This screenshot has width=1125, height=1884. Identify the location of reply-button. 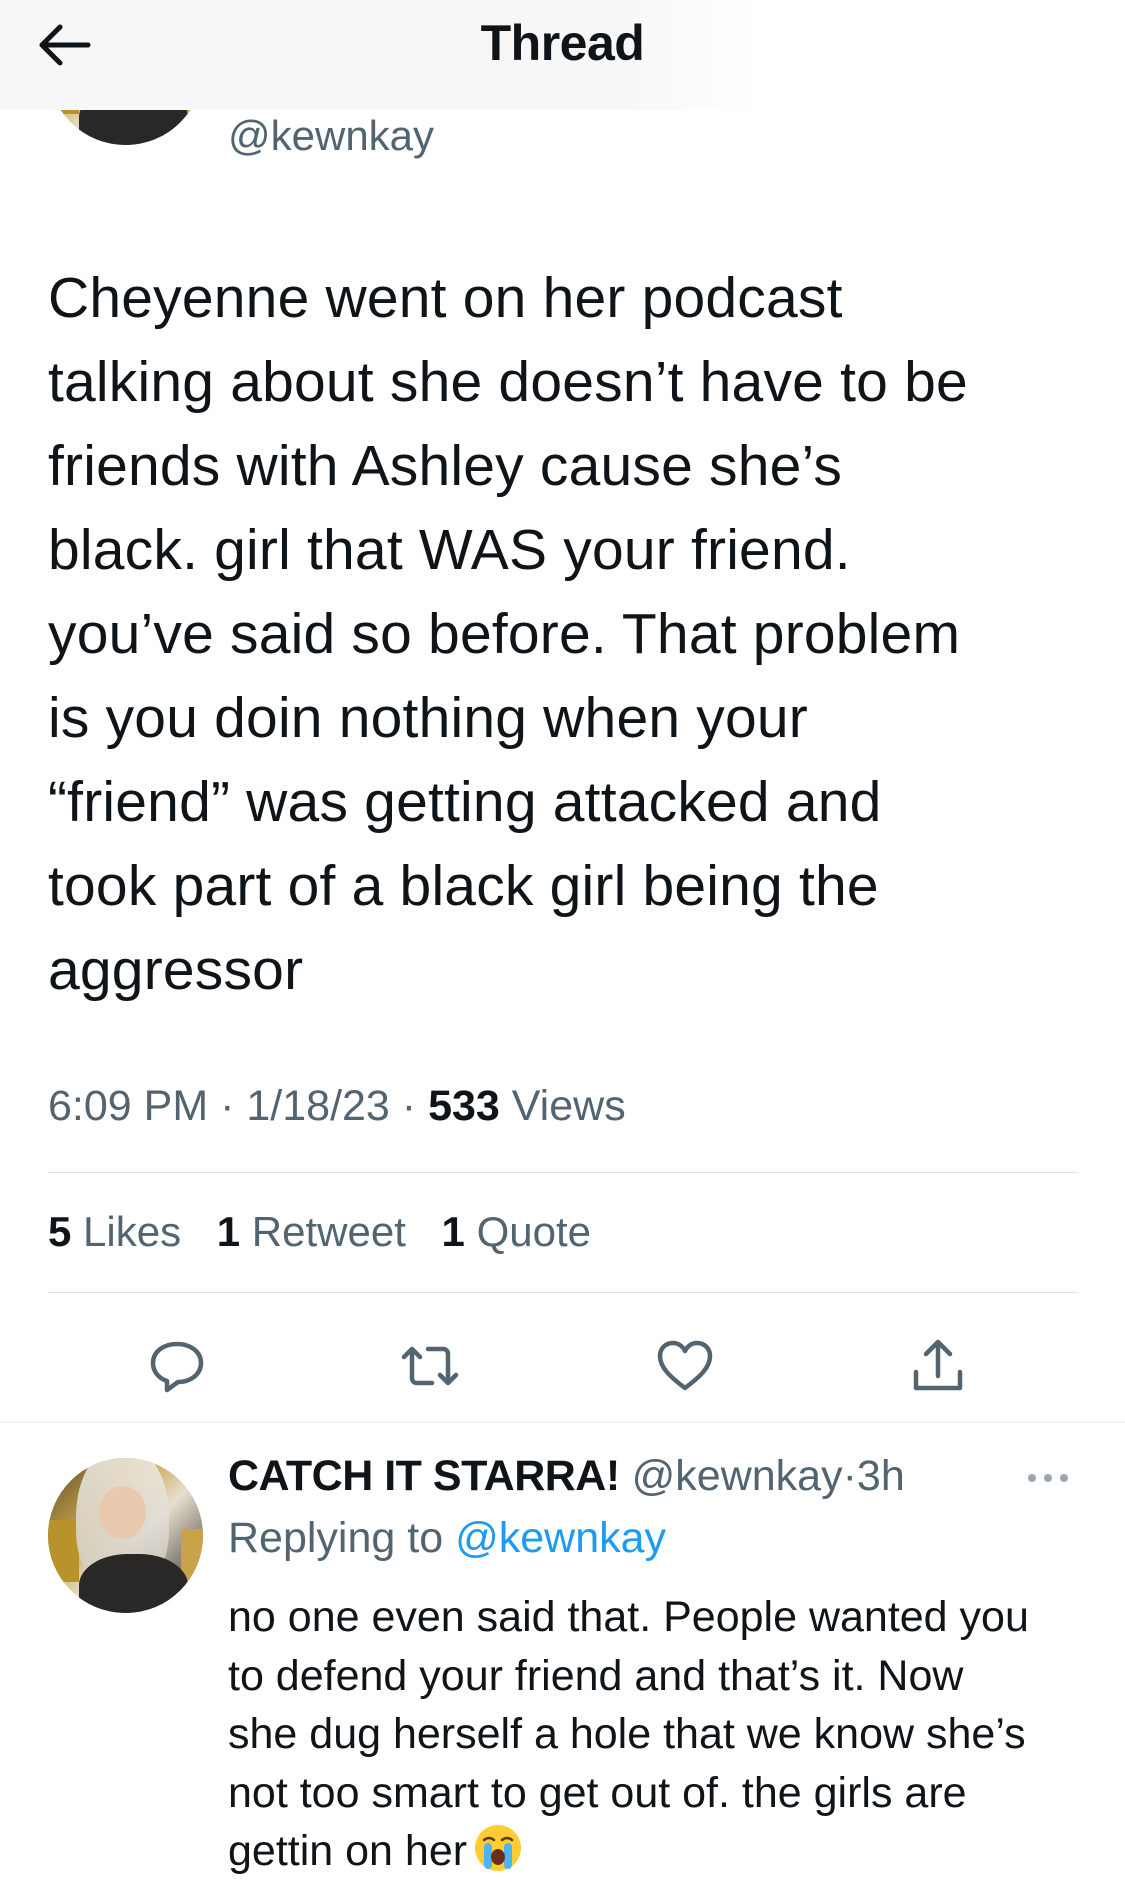
(177, 1366).